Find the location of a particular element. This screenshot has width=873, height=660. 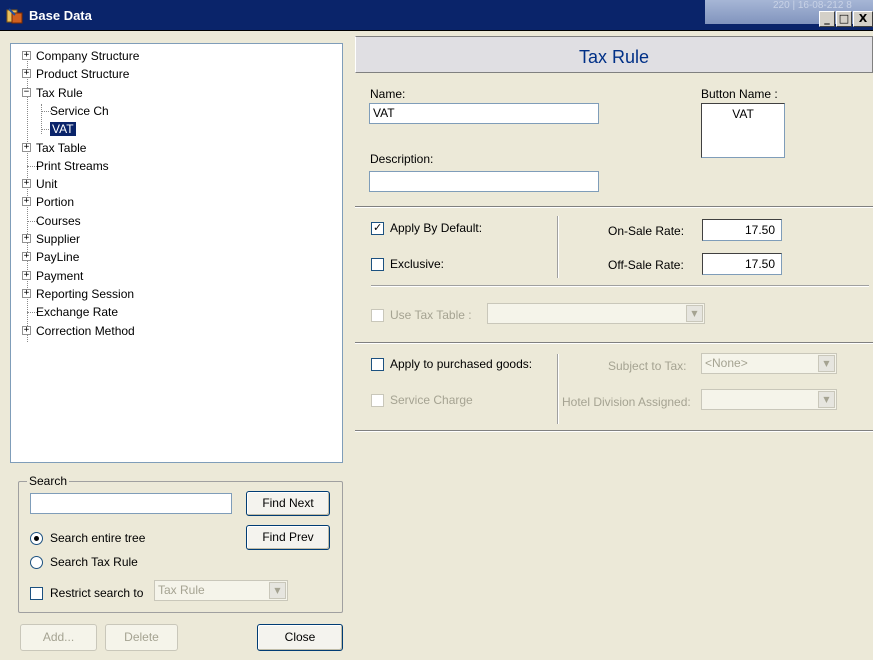

panel-header: Tax Rule is located at coordinates (614, 54).